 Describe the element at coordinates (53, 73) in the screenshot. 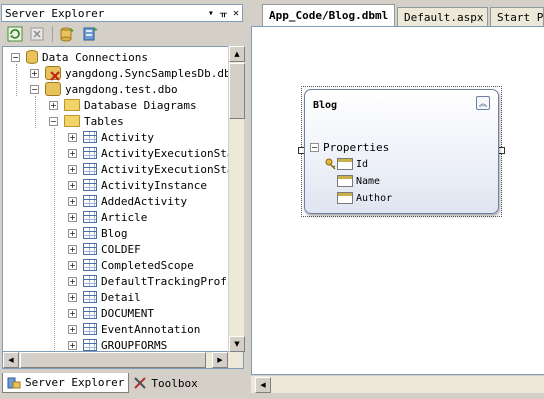

I see `connection-broken-icon` at that location.